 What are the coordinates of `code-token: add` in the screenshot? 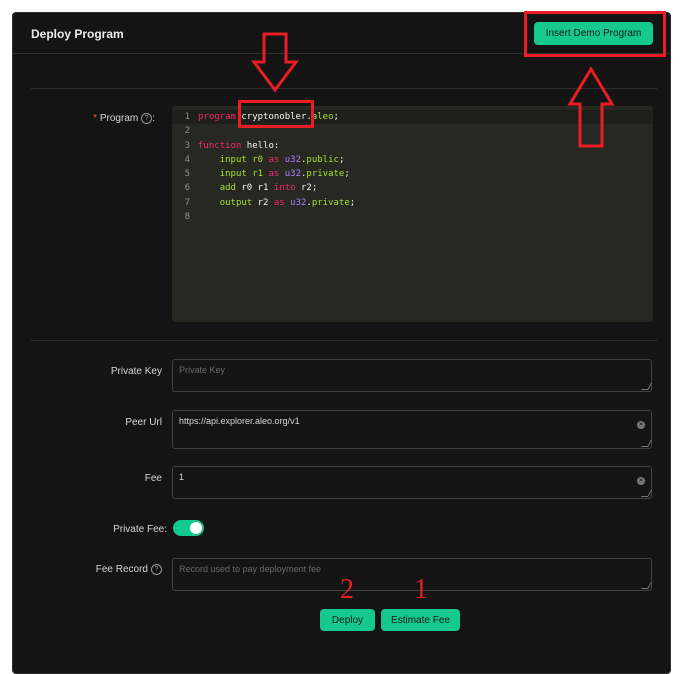 It's located at (227, 188).